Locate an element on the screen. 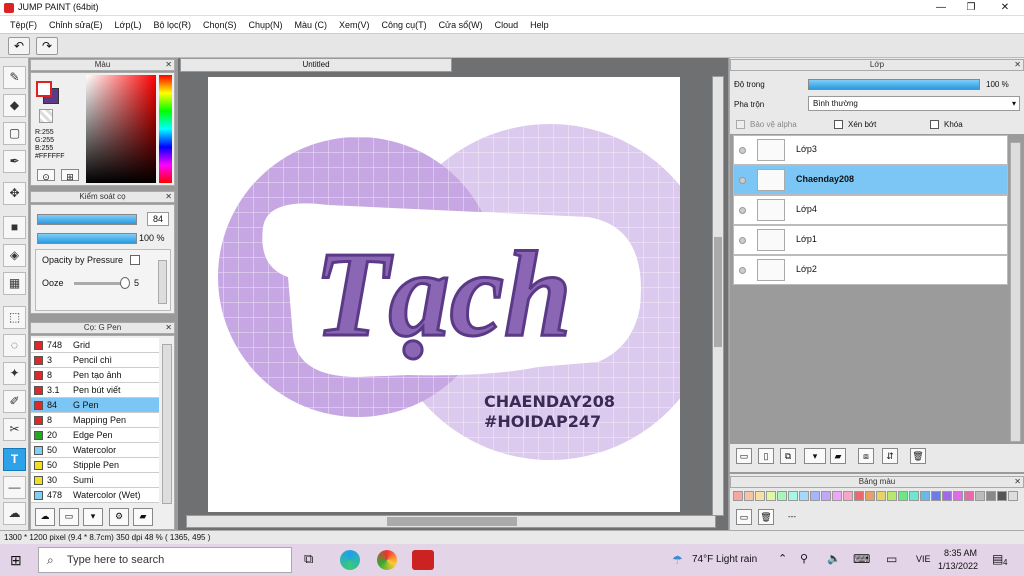 The image size is (1024, 576). brush-item: 50 Stipple Pen is located at coordinates (95, 465).